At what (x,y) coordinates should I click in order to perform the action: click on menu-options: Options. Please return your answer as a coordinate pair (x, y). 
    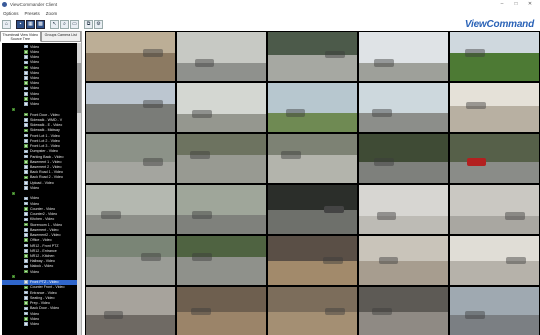
    Looking at the image, I should click on (11, 13).